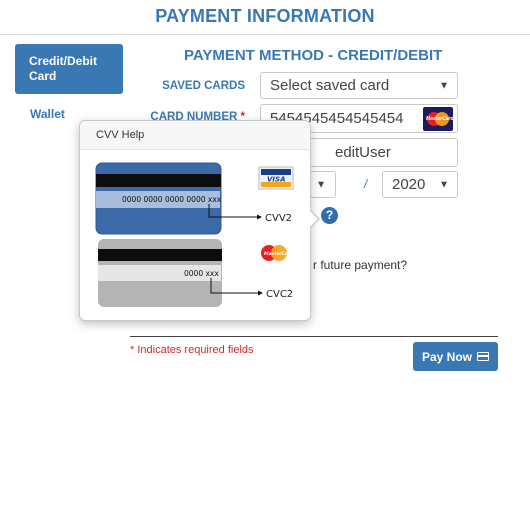 The image size is (530, 506). I want to click on name-on-card-value: editUser, so click(363, 152).